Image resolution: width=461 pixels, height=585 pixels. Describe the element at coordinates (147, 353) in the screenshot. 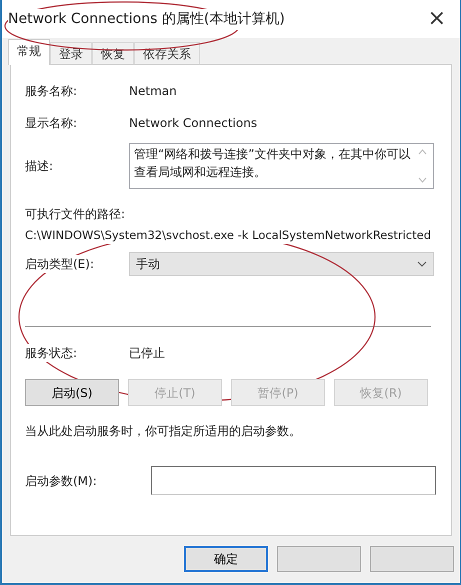

I see `service-status-value: 已停止` at that location.